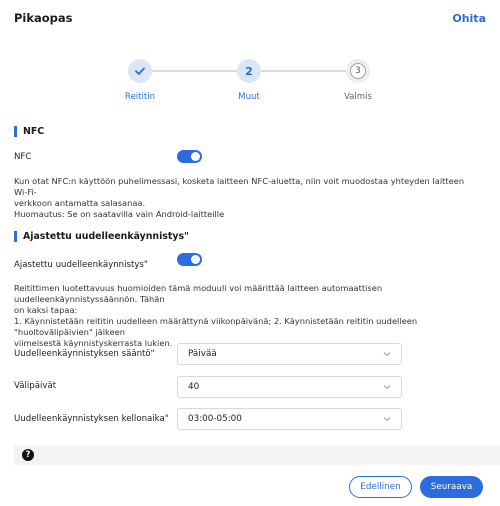 This screenshot has width=500, height=506. I want to click on help-bar: ?, so click(257, 455).